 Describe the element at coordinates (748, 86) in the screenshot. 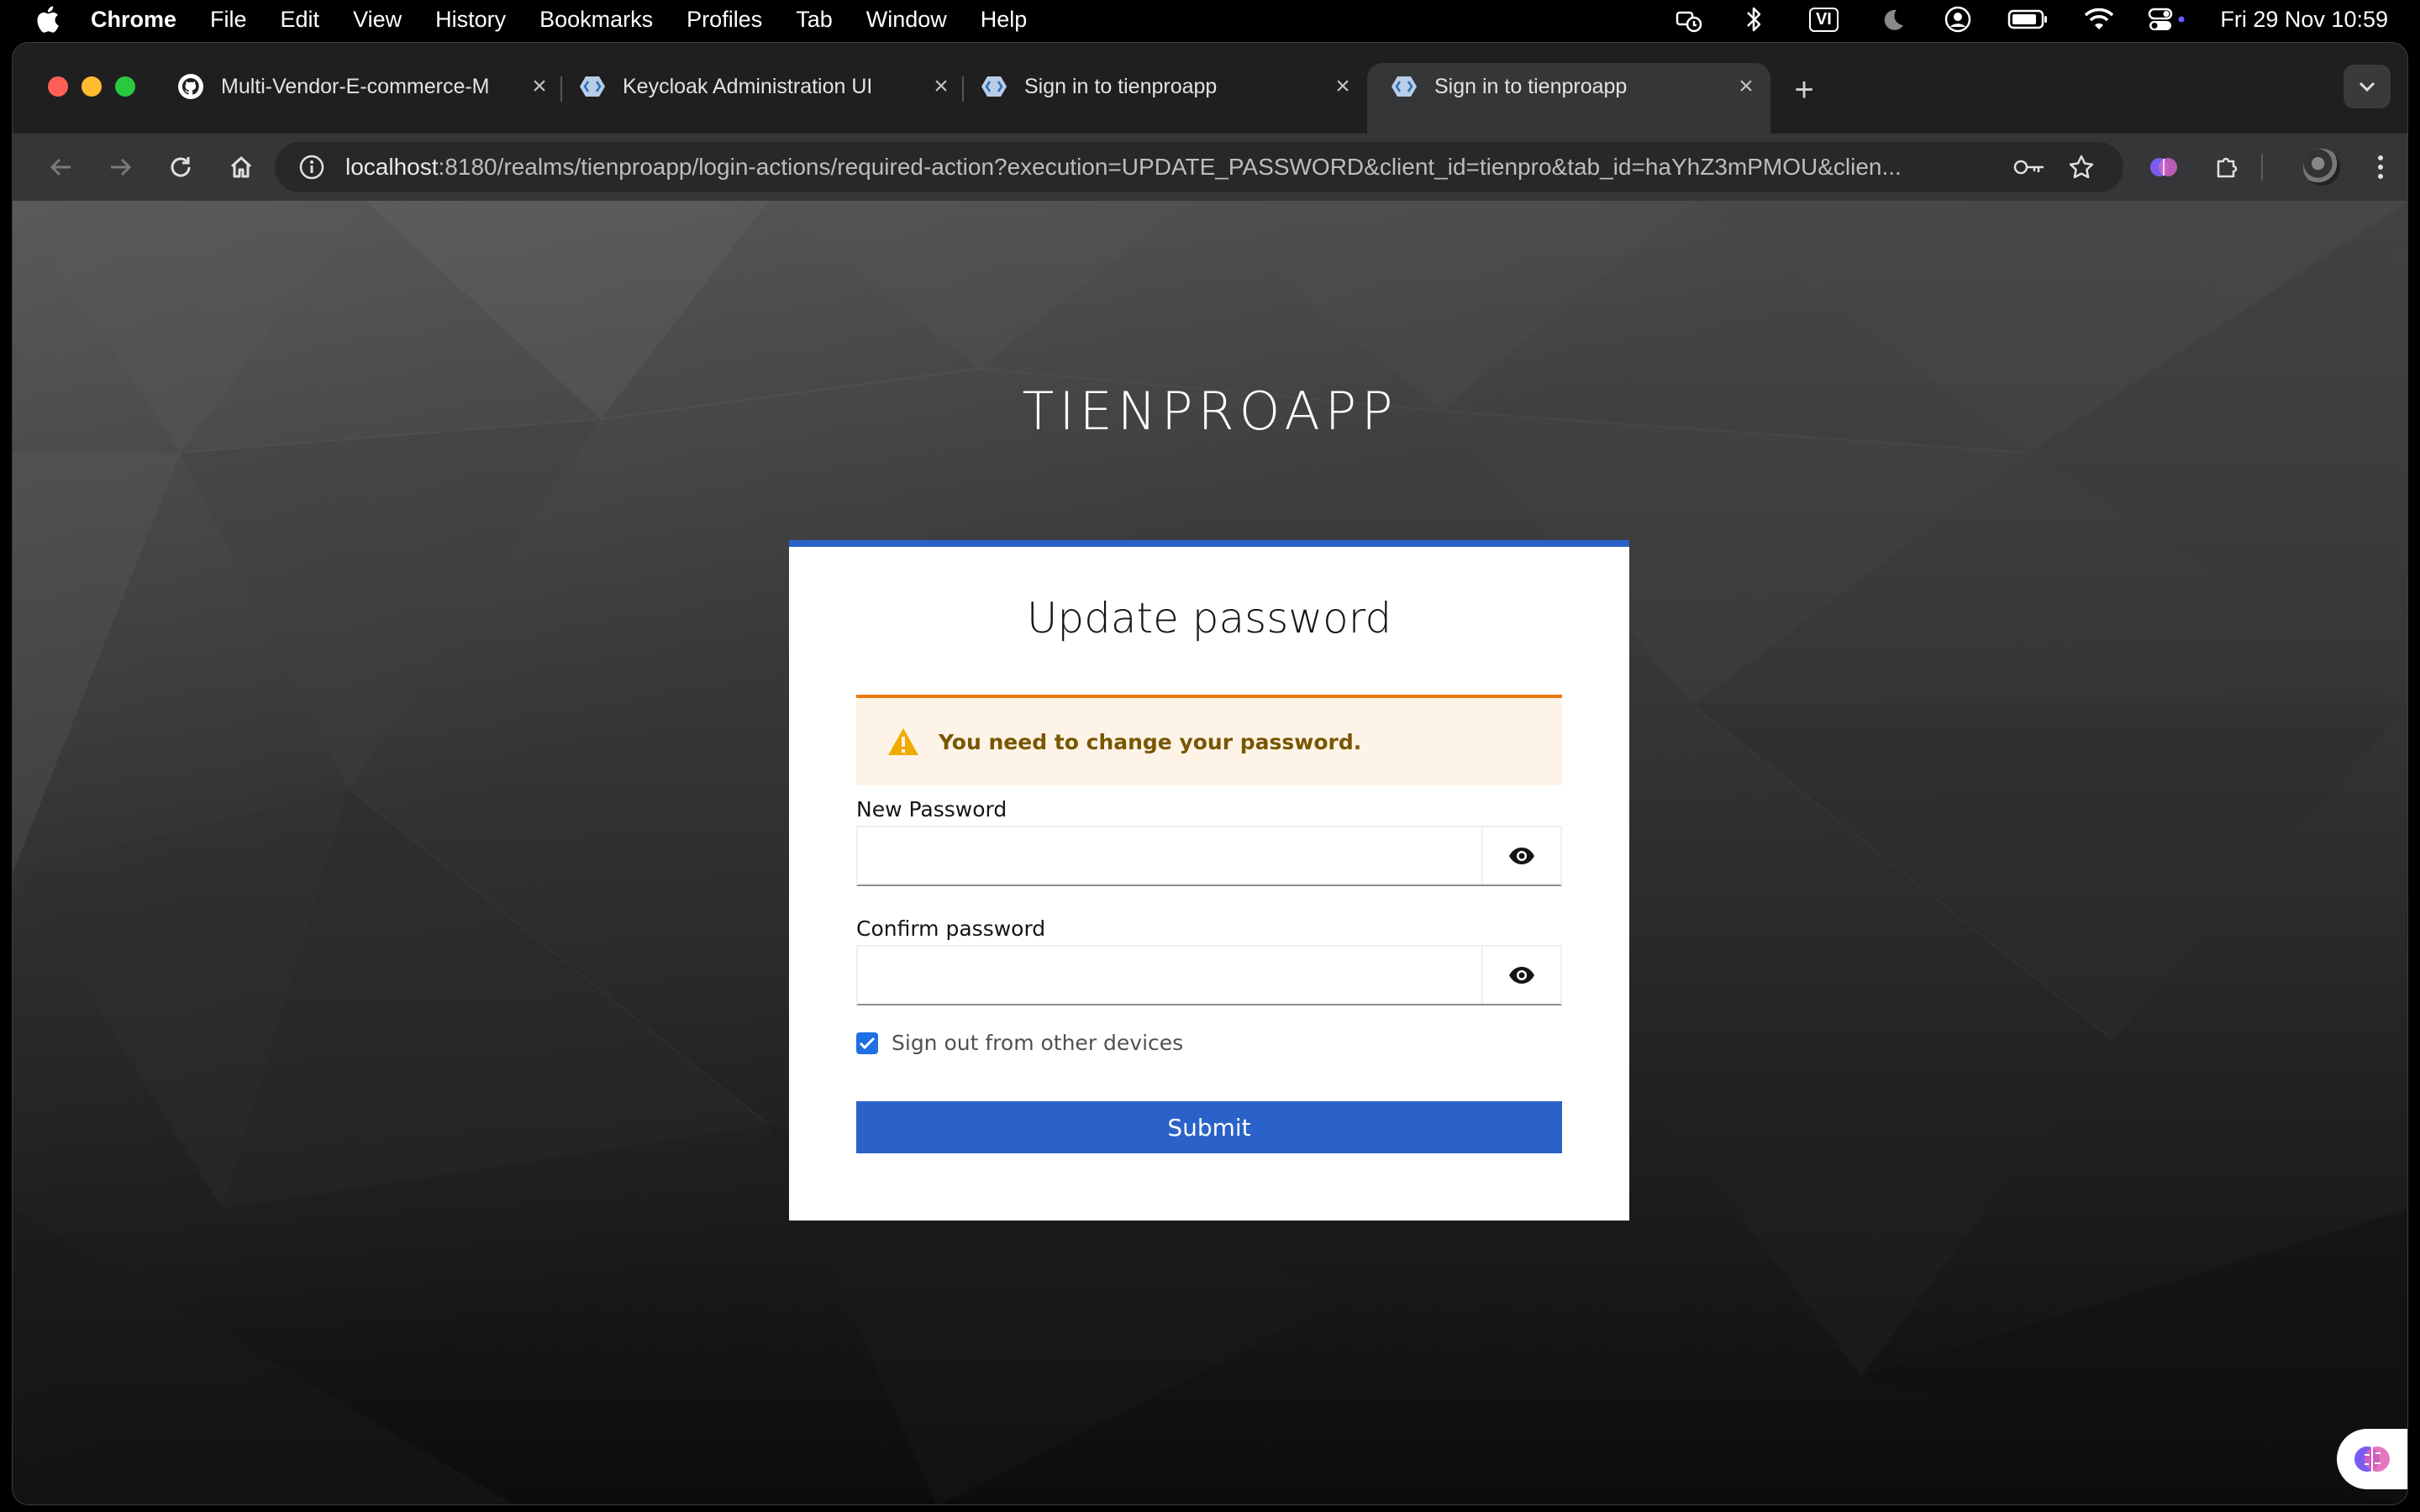

I see `tab-title: Keycloak Administration UI` at that location.